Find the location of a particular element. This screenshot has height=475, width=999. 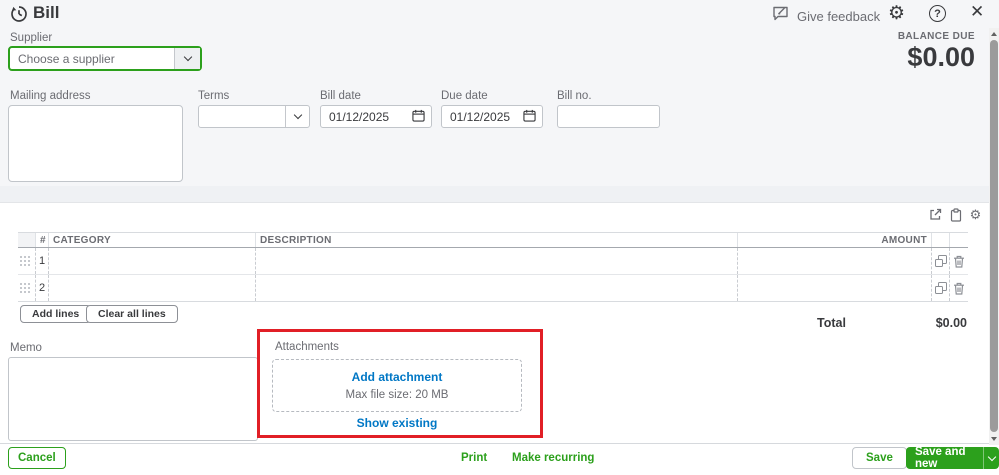

vertical-scrollbar is located at coordinates (994, 236).